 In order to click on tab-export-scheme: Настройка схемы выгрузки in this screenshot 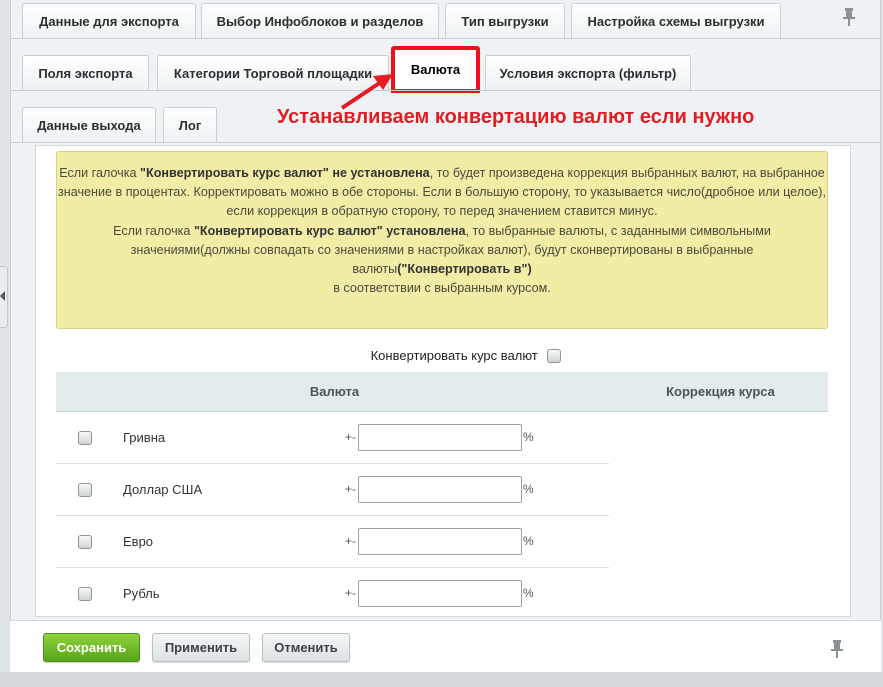, I will do `click(676, 20)`.